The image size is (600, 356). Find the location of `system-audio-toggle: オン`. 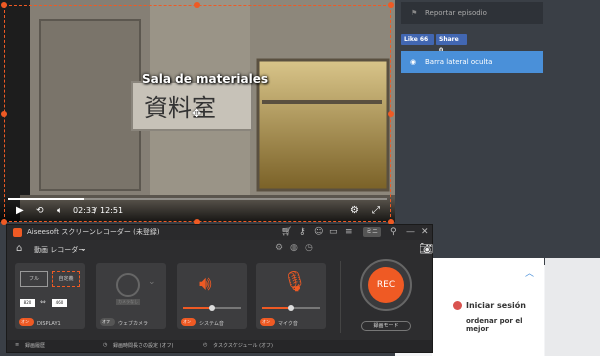

system-audio-toggle: オン is located at coordinates (188, 322).